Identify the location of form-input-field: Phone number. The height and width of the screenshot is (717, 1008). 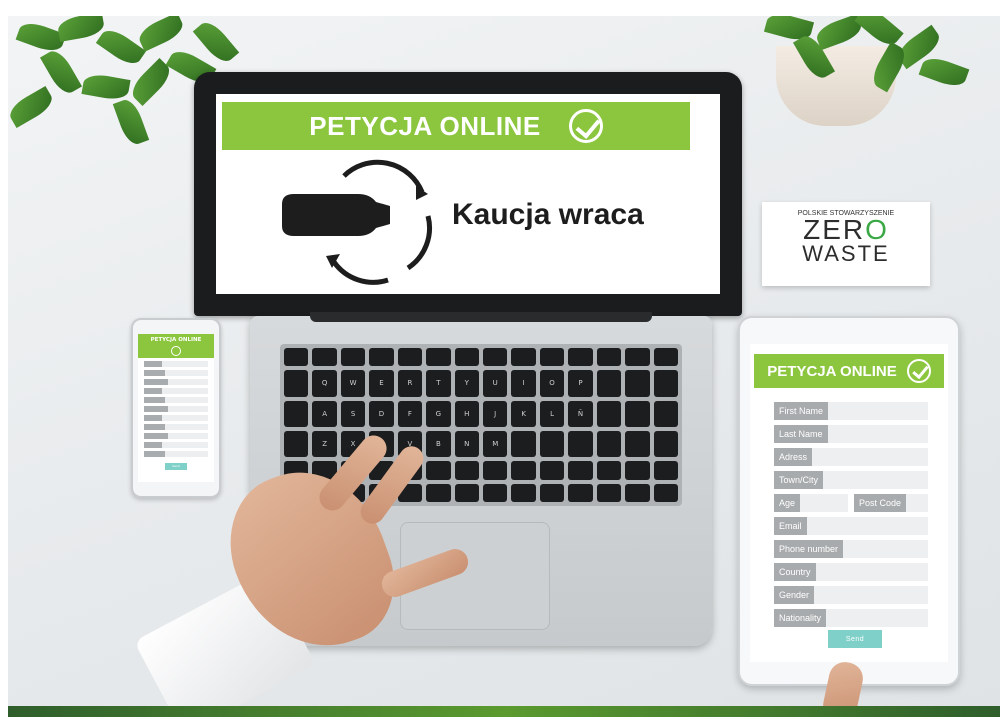
(851, 549).